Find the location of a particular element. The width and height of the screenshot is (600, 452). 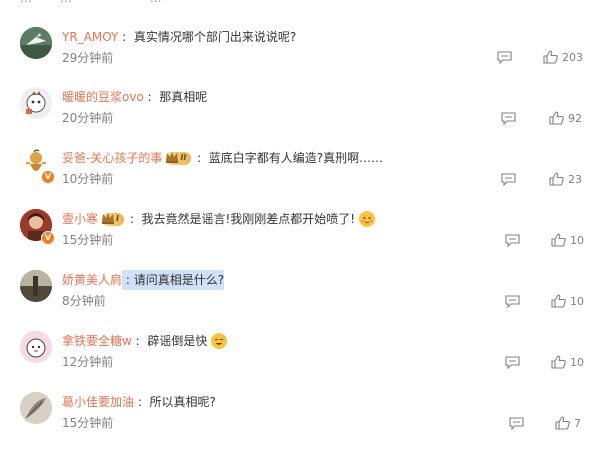

comment-text: 那真相呢 is located at coordinates (183, 97).